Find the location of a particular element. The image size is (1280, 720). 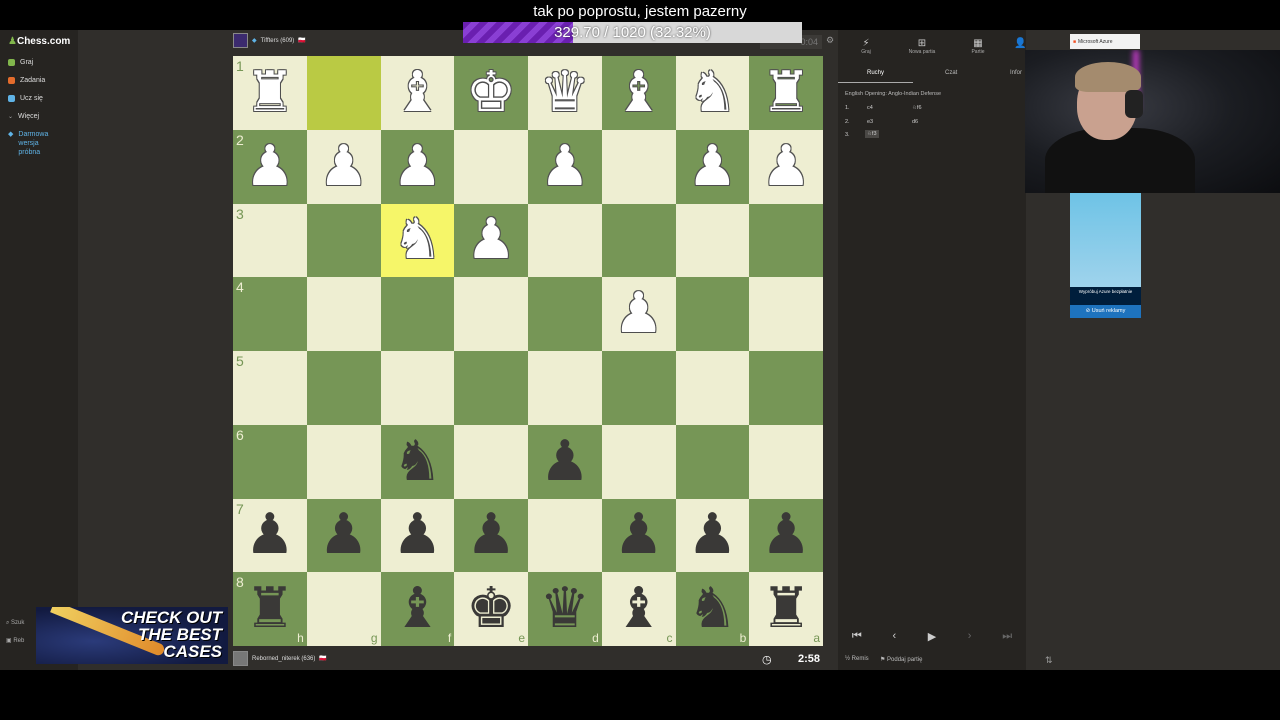

white-rook-icon: ♜ is located at coordinates (270, 93).